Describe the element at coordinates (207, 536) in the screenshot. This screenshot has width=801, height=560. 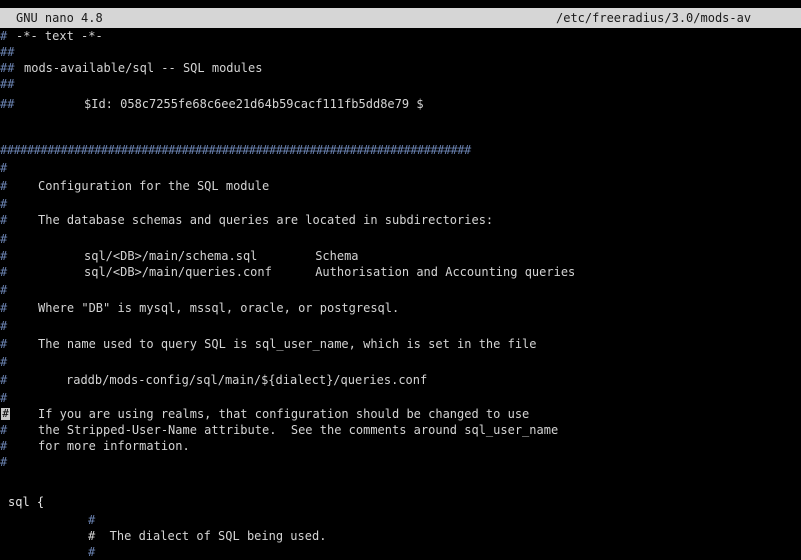
I see `line-text: # The dialect of SQL being used.` at that location.